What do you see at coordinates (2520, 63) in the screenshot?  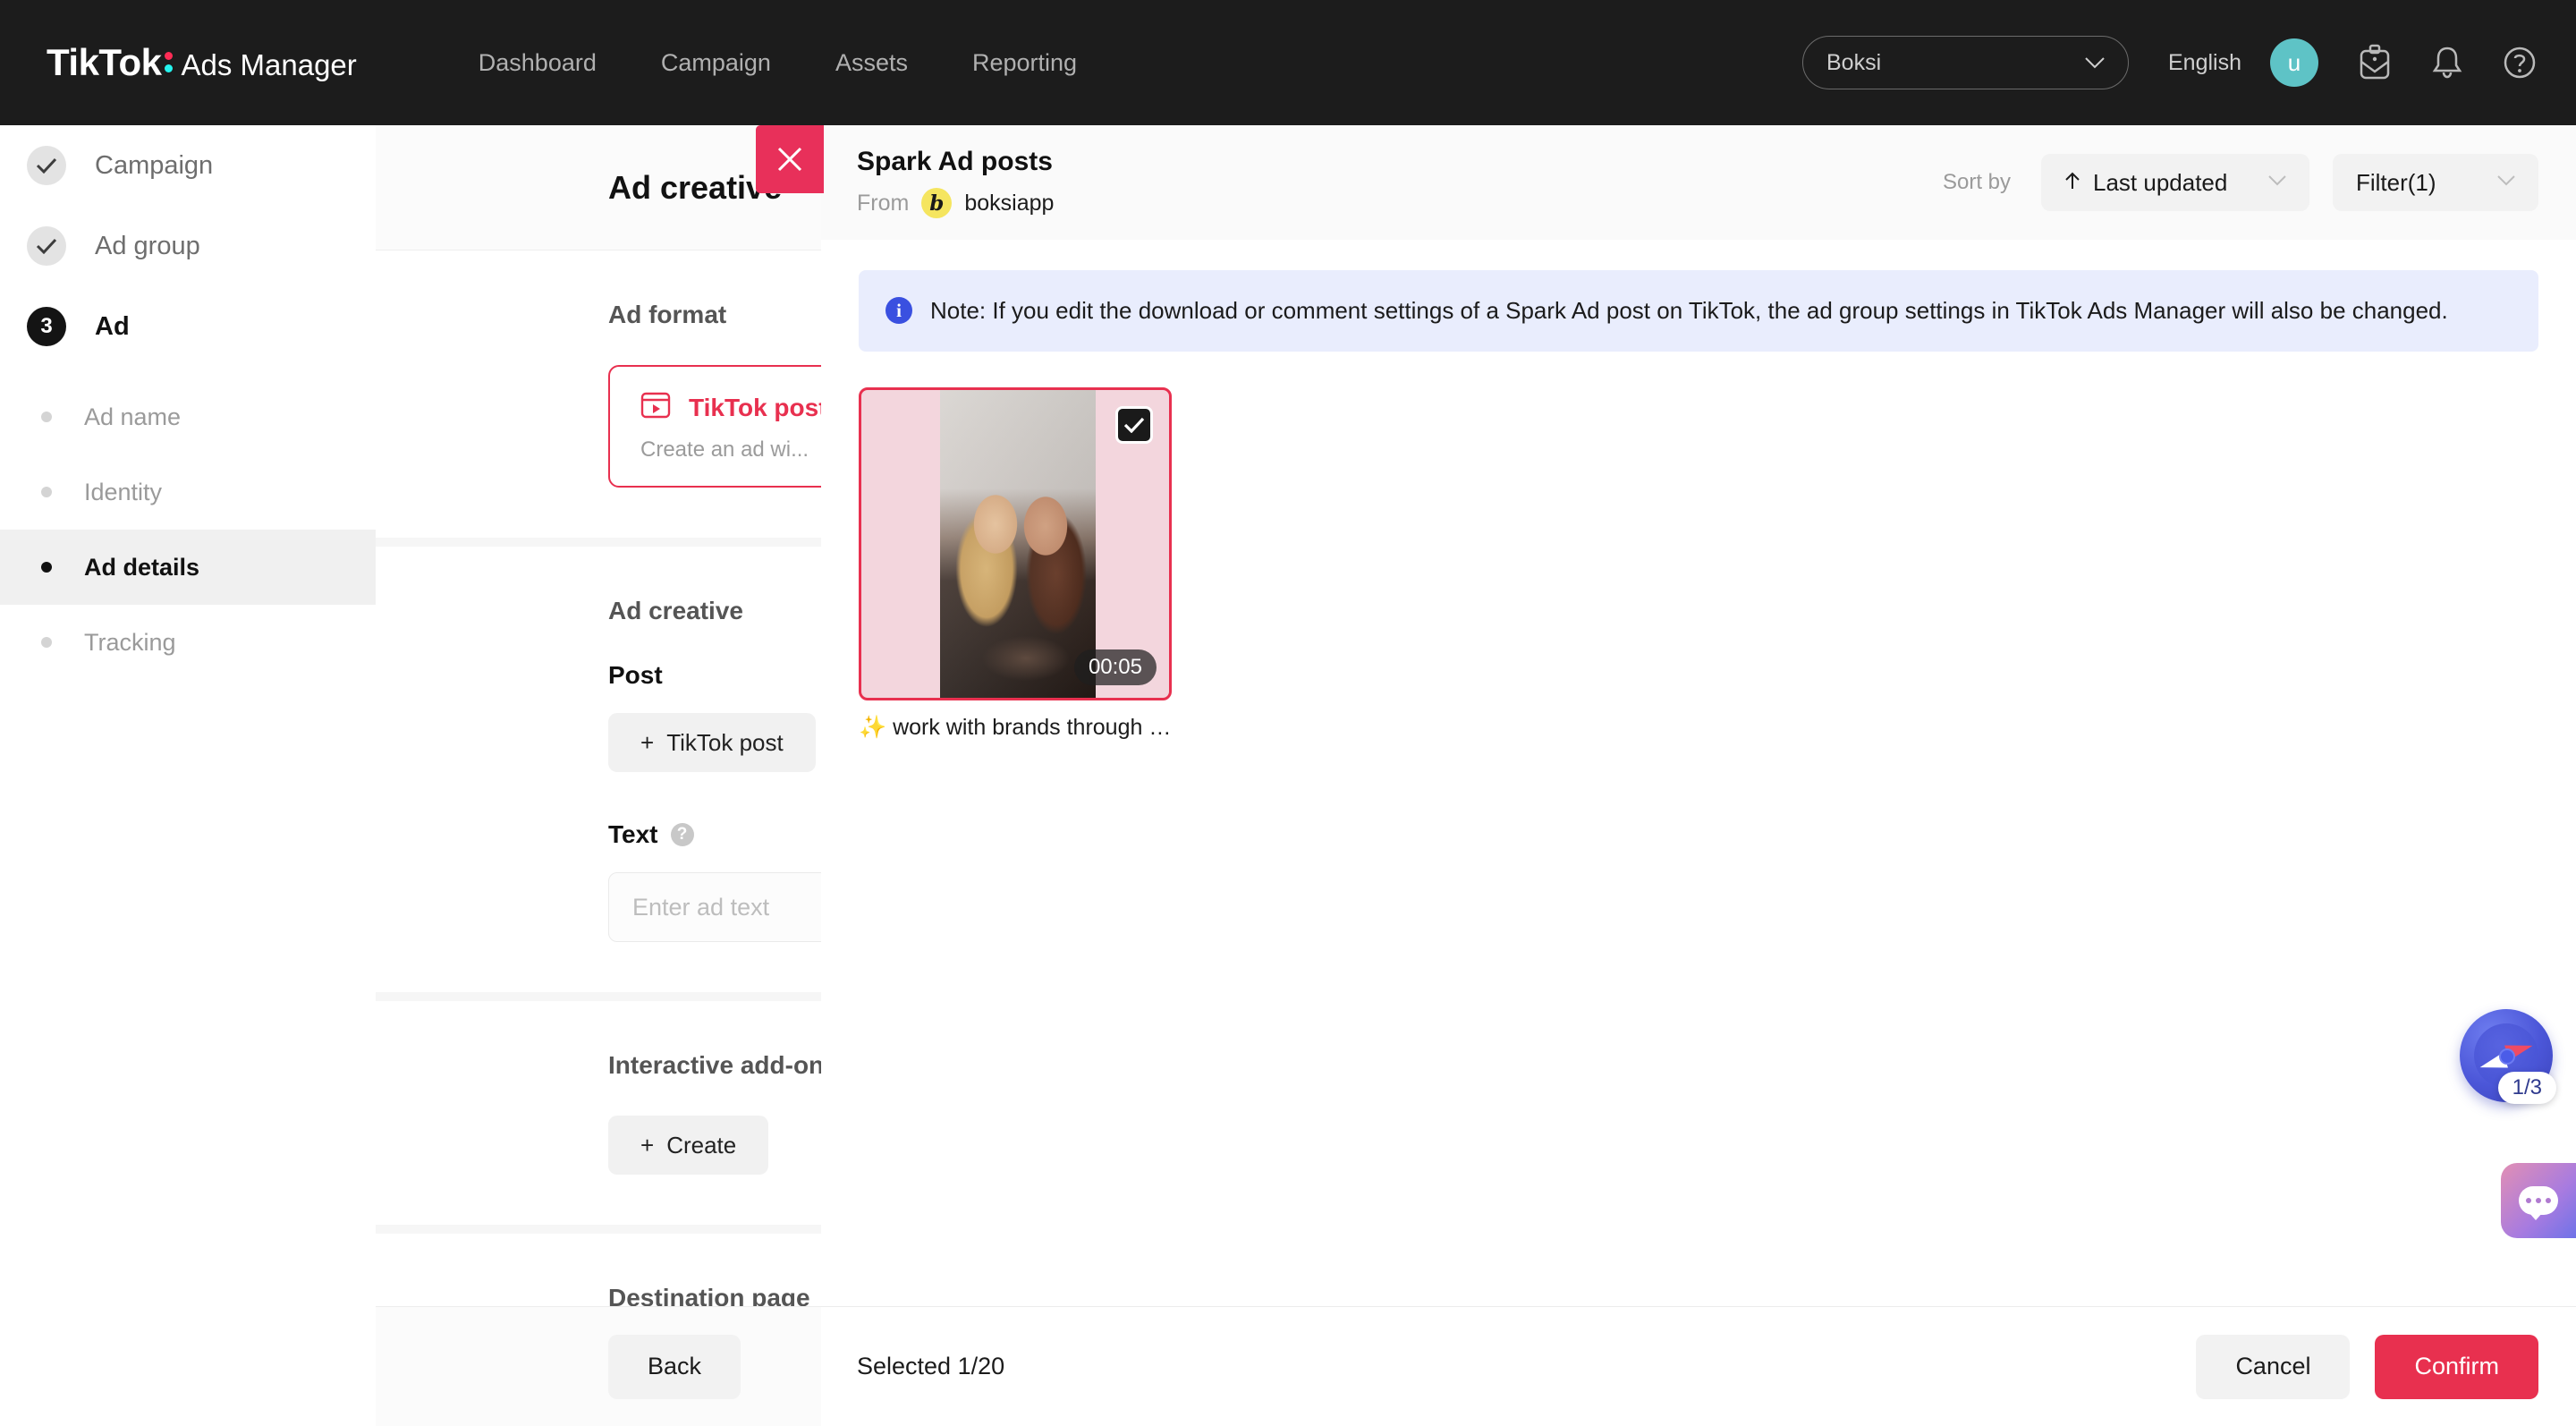 I see `help-icon` at bounding box center [2520, 63].